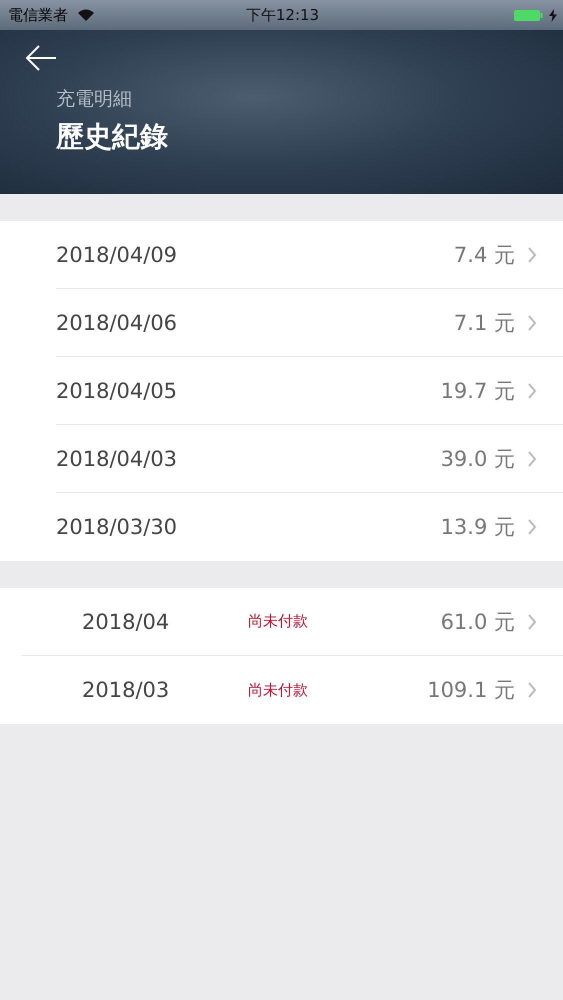 The height and width of the screenshot is (1000, 563). What do you see at coordinates (477, 527) in the screenshot?
I see `session-amount: 13.9 元` at bounding box center [477, 527].